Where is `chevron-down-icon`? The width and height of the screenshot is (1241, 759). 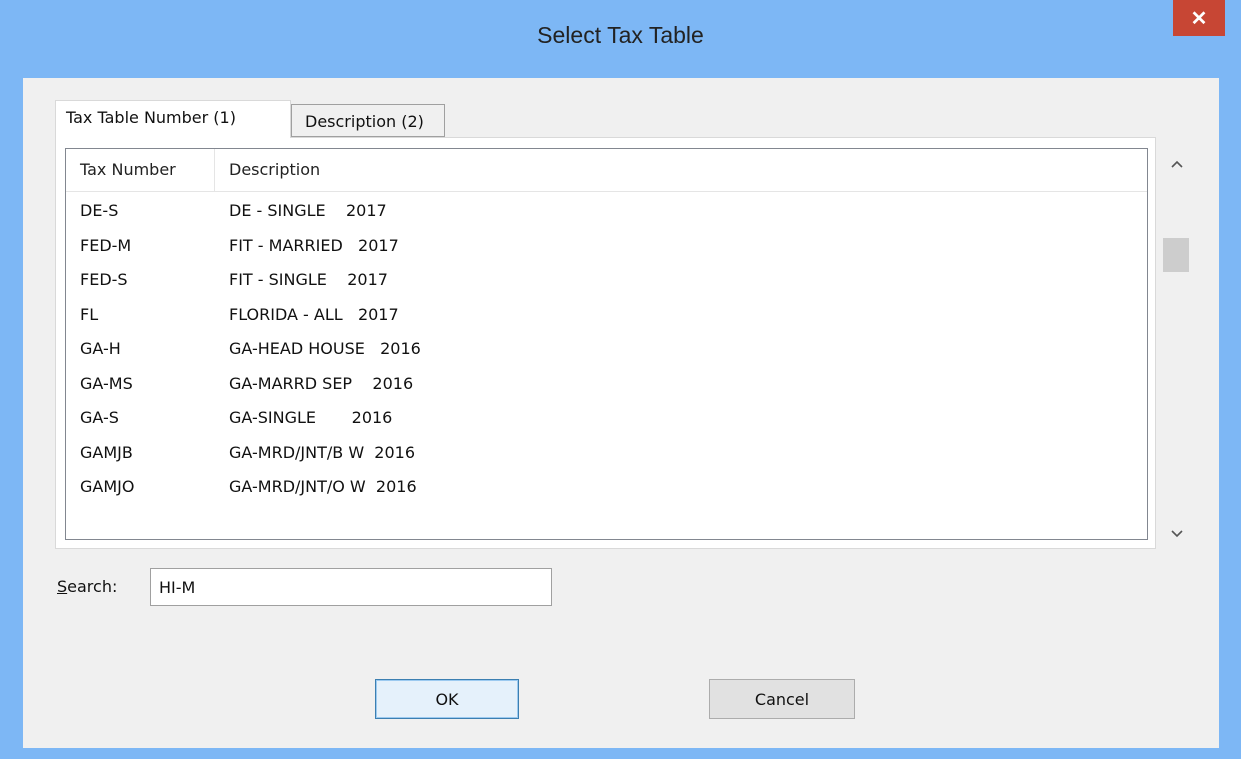
chevron-down-icon is located at coordinates (1177, 534).